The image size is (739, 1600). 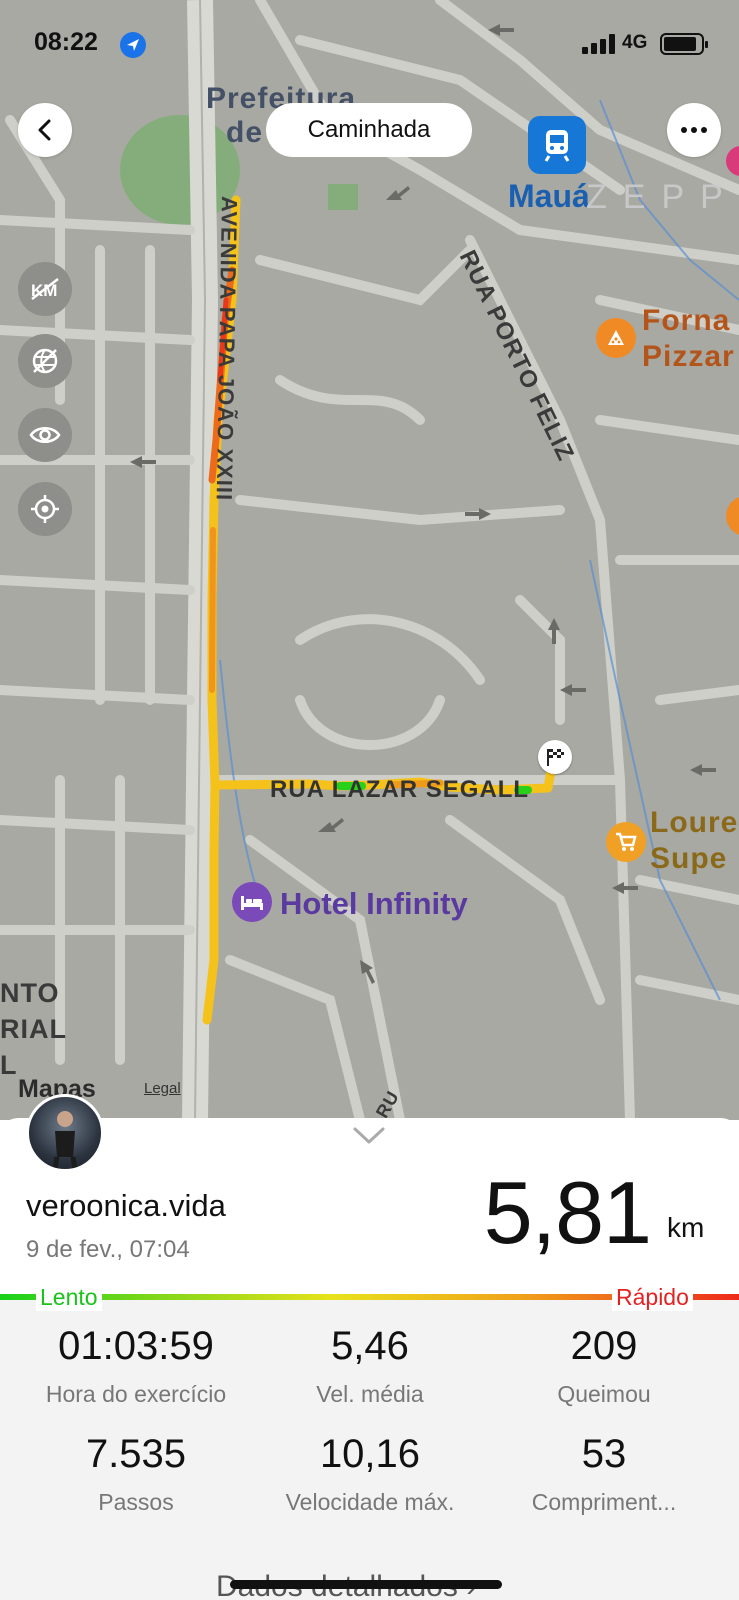 What do you see at coordinates (136, 1394) in the screenshot?
I see `stat-label: Hora do exercício` at bounding box center [136, 1394].